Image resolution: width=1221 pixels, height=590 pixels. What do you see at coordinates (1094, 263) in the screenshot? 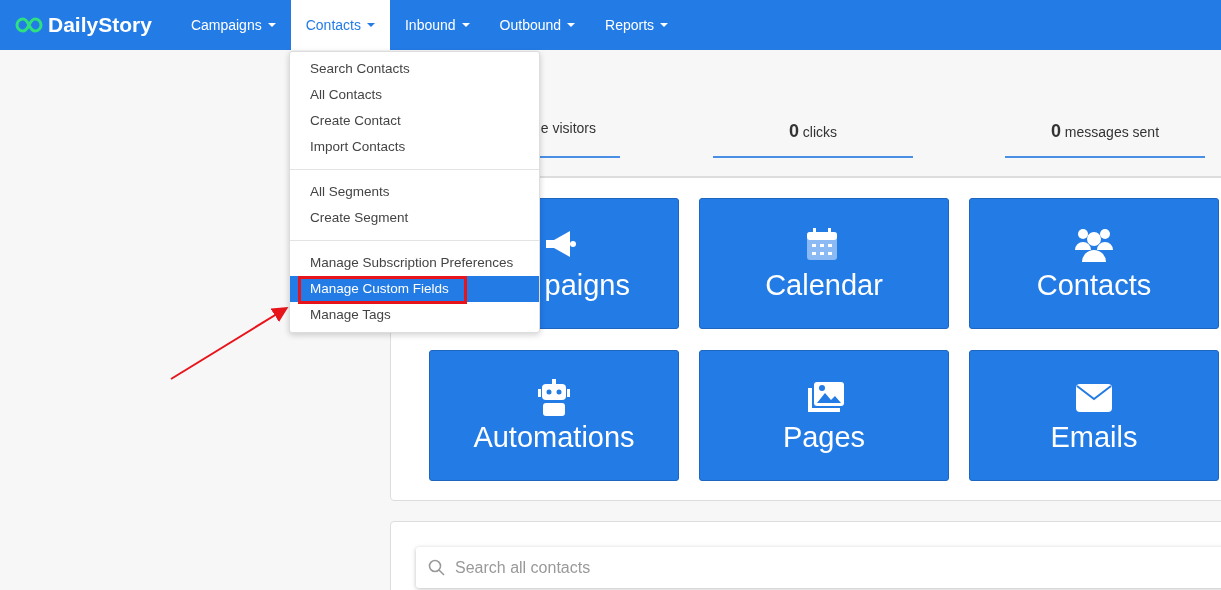
I see `dashboard-tile: Contacts` at bounding box center [1094, 263].